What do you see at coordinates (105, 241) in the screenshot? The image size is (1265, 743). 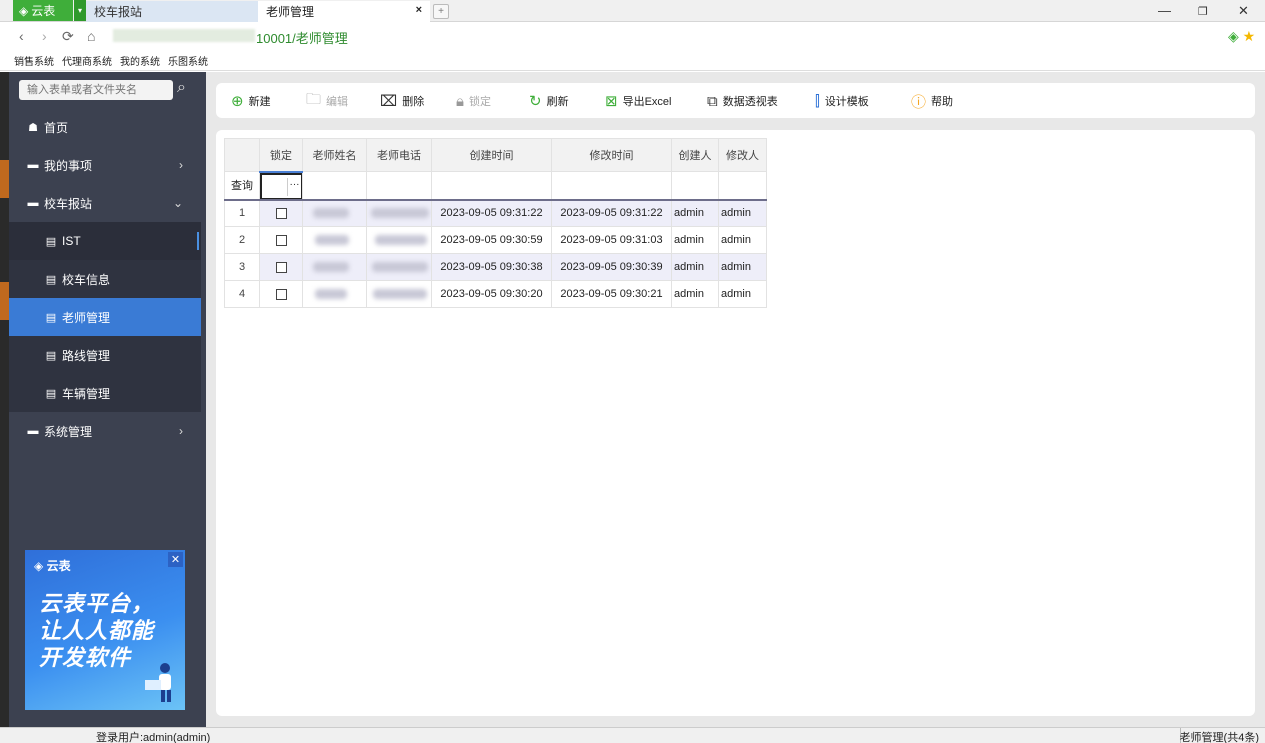 I see `sidebar-item-ist: ▤ IST` at bounding box center [105, 241].